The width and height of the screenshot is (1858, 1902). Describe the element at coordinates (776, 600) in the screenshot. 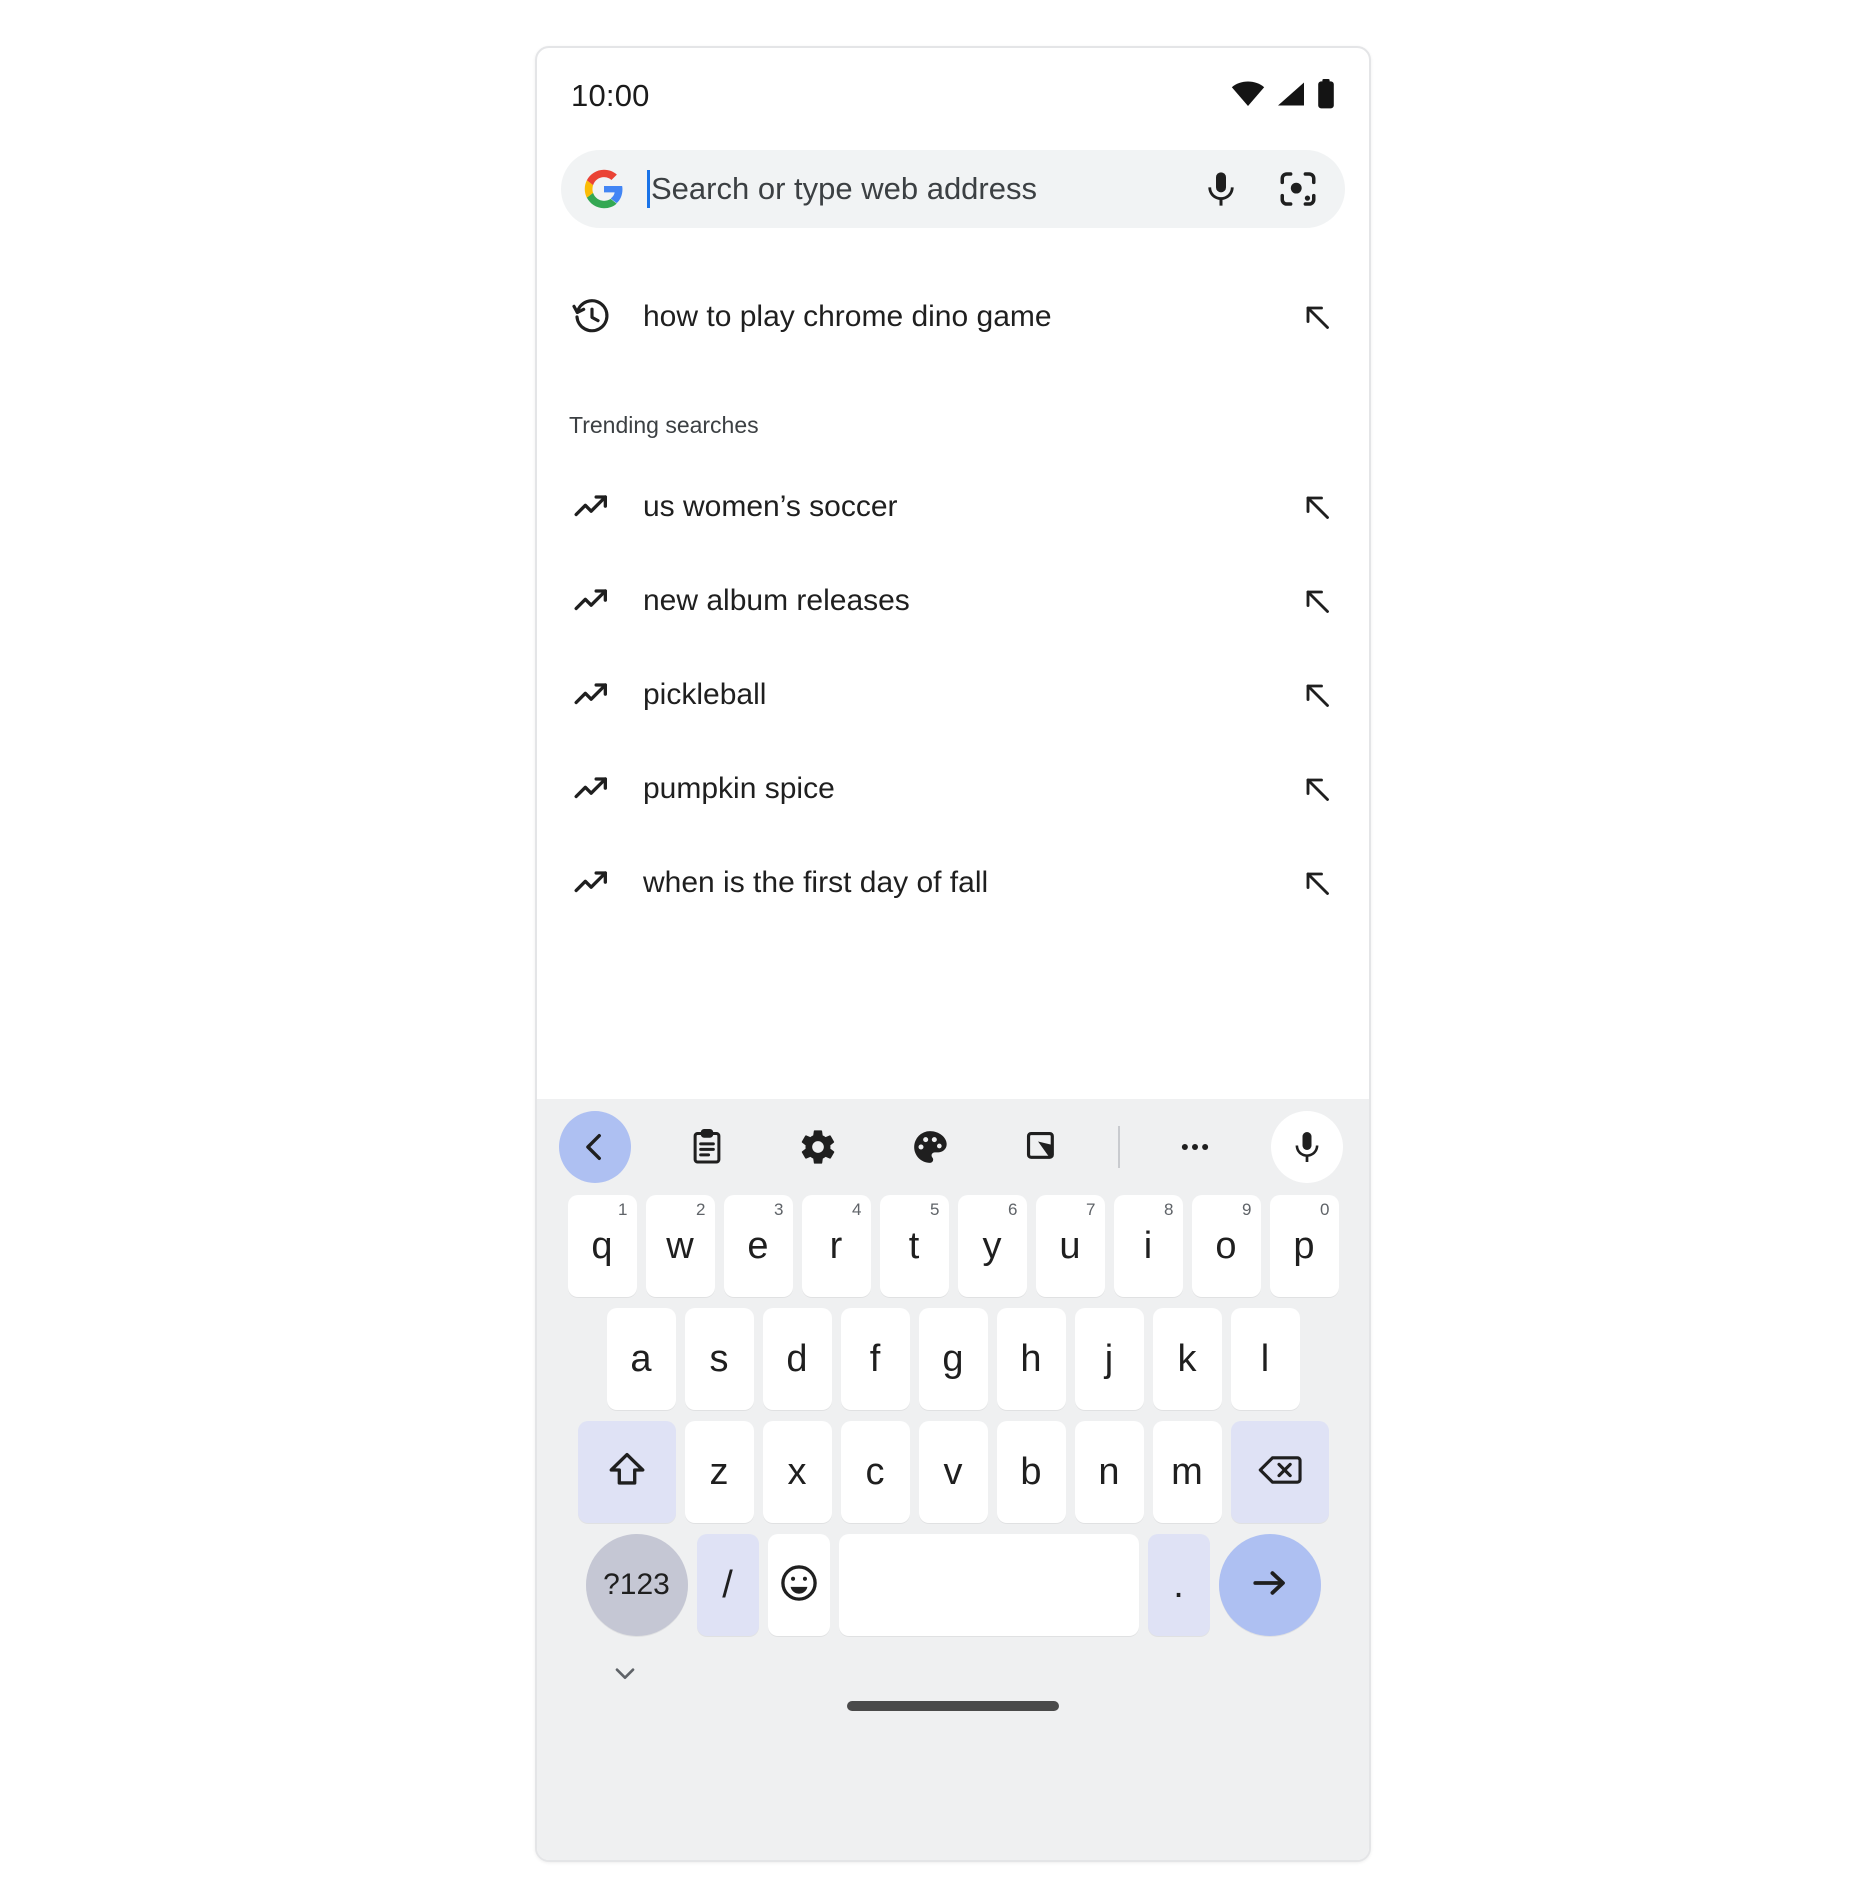

I see `suggestion-label: new album releases` at that location.